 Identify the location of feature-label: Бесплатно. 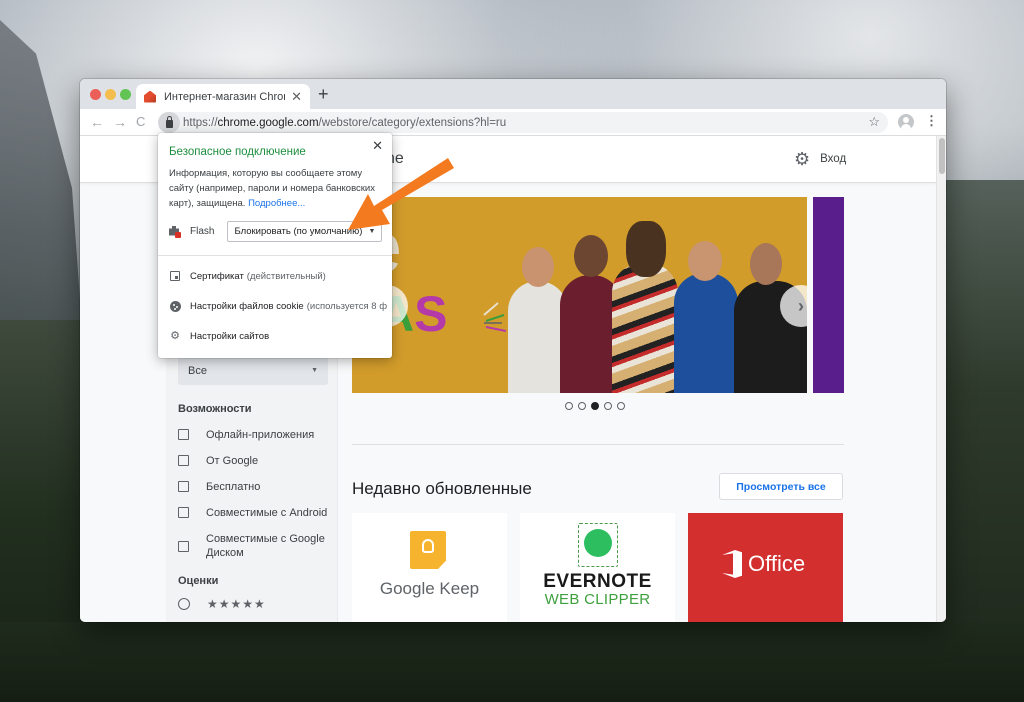
(233, 487).